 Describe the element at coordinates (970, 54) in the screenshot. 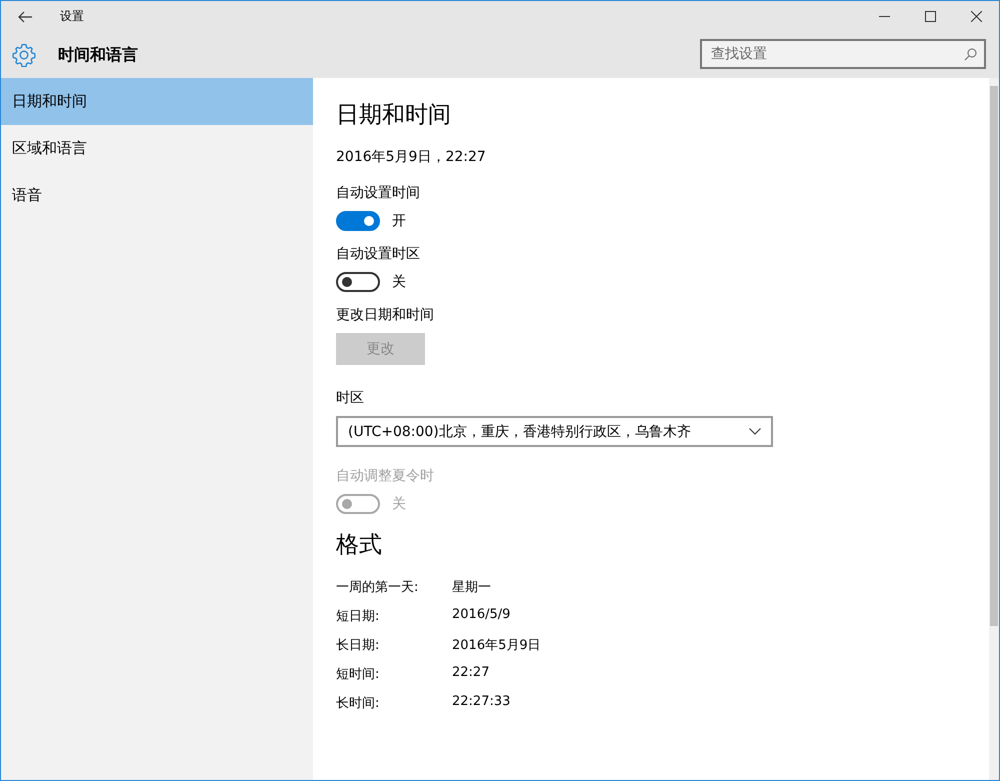

I see `search-icon` at that location.